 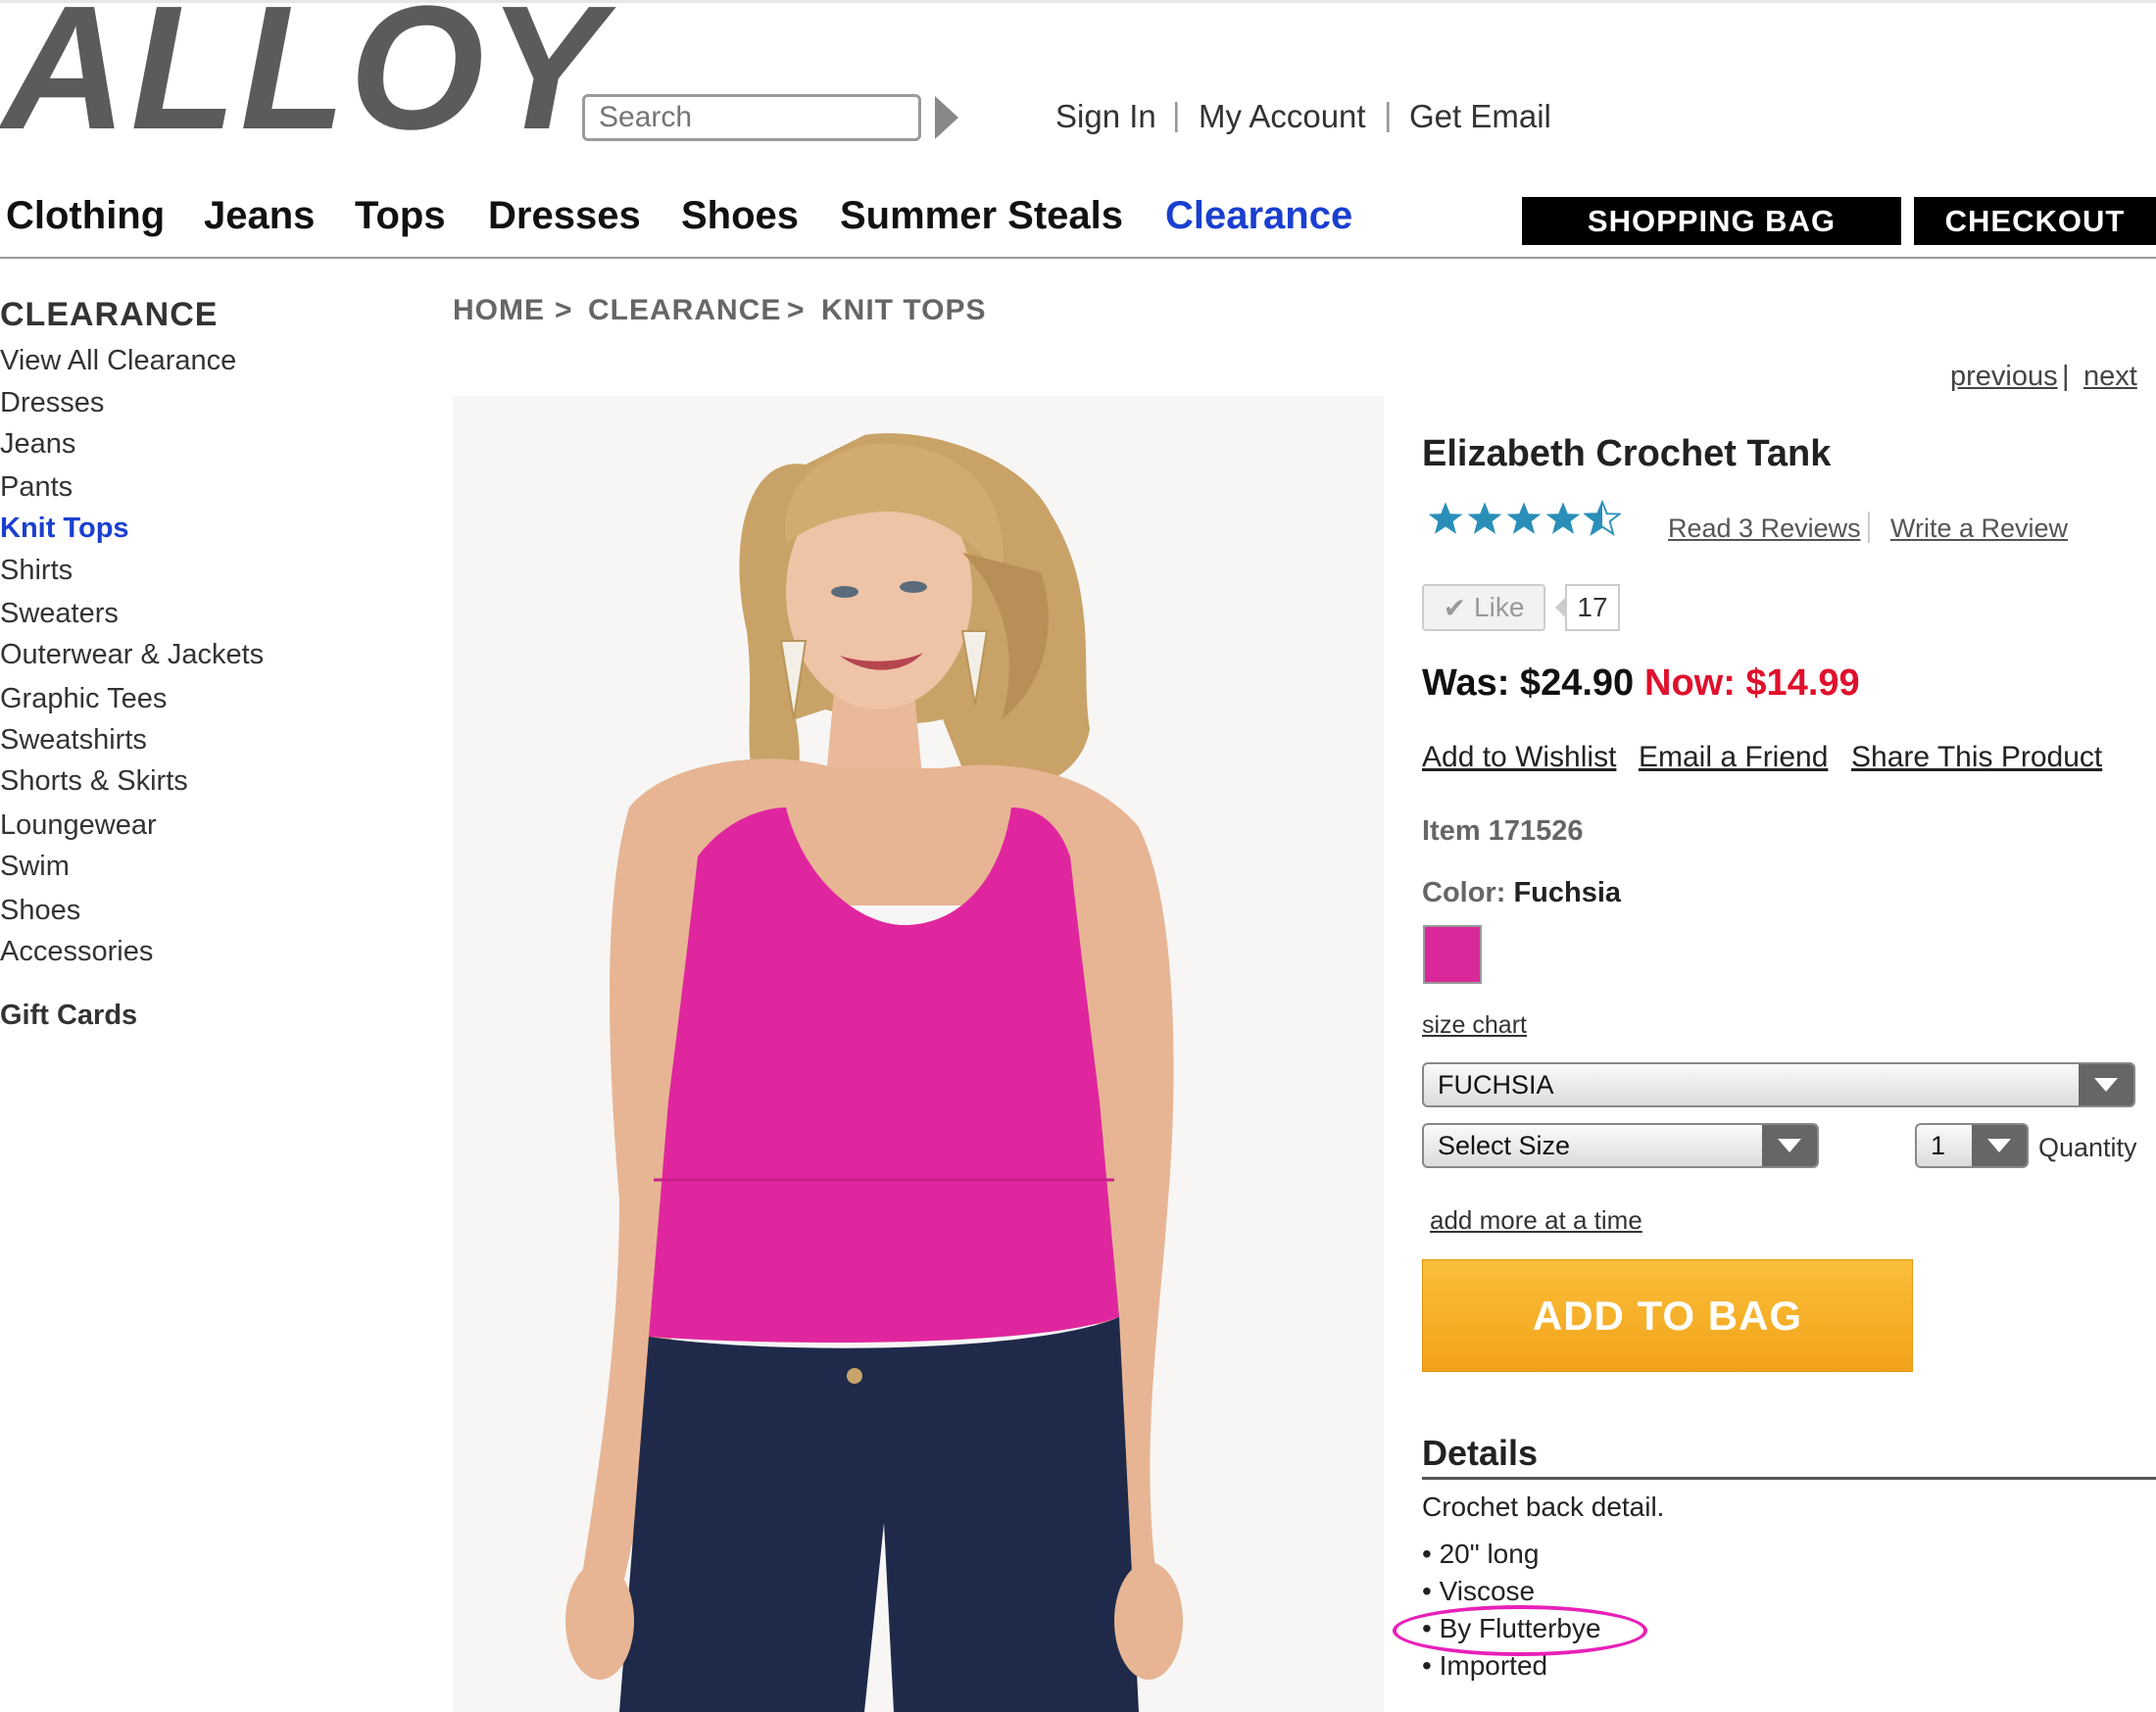 I want to click on nav-clearance: Clearance, so click(x=1258, y=216).